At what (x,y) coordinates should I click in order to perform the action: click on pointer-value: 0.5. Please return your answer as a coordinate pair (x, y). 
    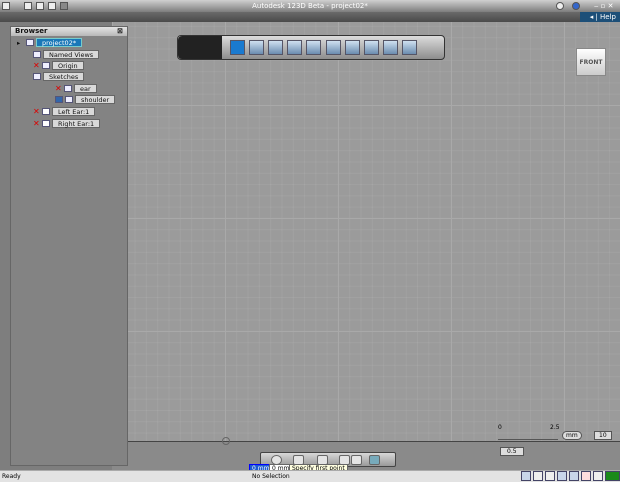
    Looking at the image, I should click on (512, 451).